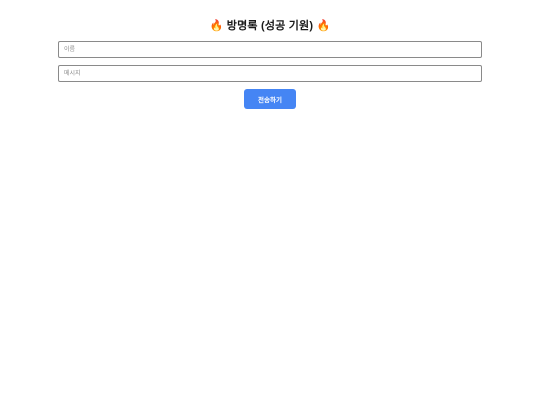 The height and width of the screenshot is (405, 540). Describe the element at coordinates (270, 49) in the screenshot. I see `name-input` at that location.